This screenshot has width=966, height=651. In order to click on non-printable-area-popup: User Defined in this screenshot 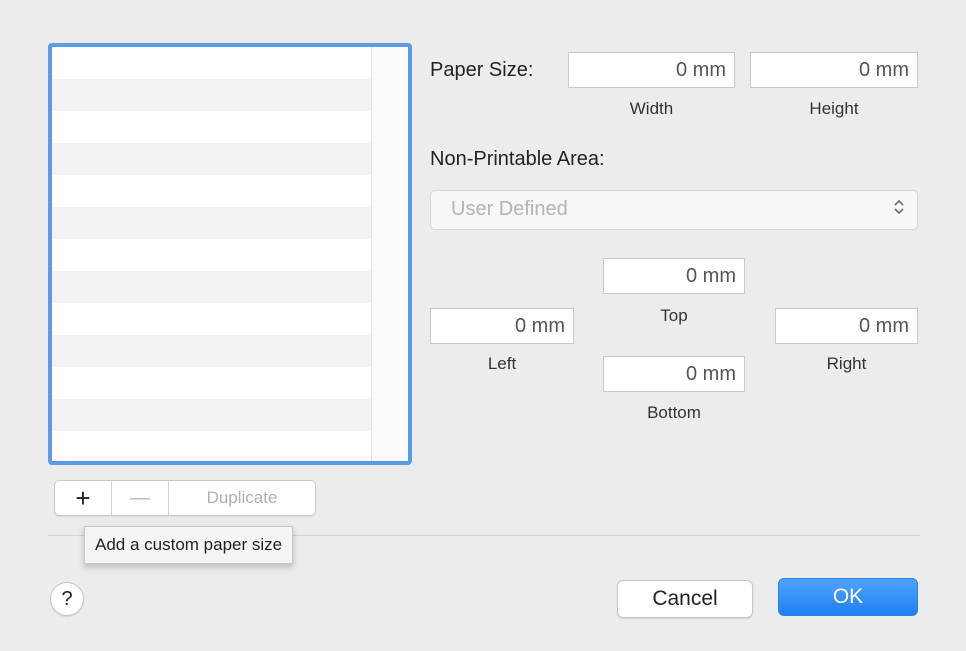, I will do `click(674, 210)`.